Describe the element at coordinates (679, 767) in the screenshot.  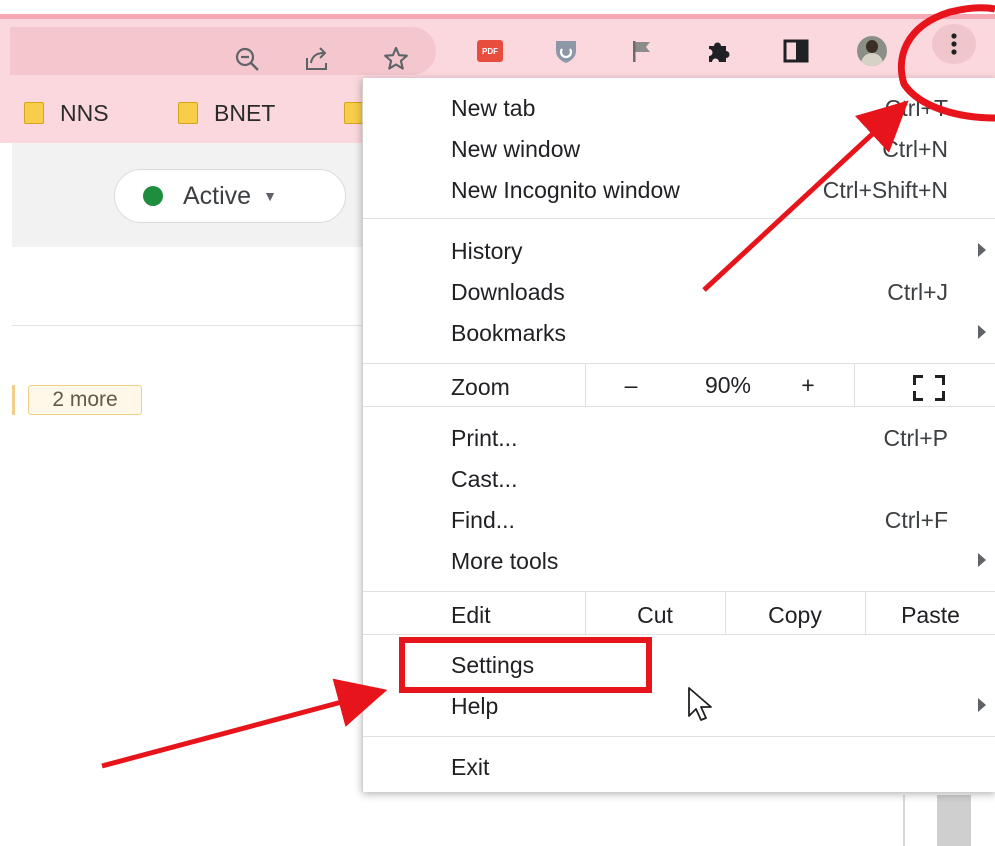
I see `menu-item-exit: Exit` at that location.